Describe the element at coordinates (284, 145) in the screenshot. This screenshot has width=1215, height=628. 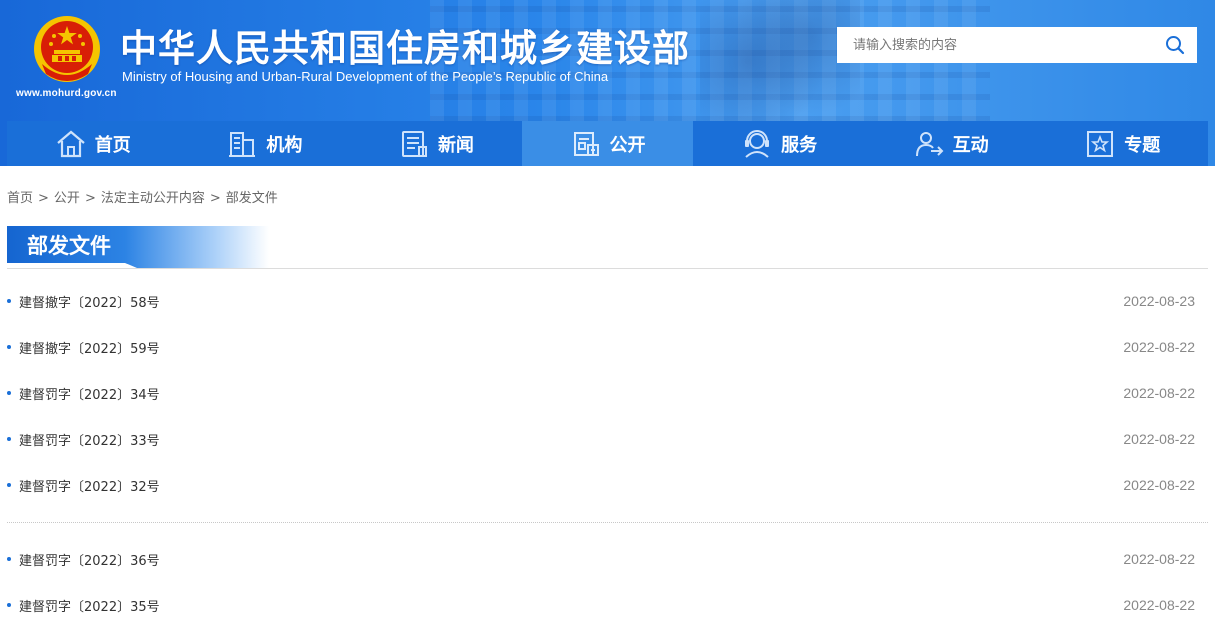
I see `nav-label-organization: 机构` at that location.